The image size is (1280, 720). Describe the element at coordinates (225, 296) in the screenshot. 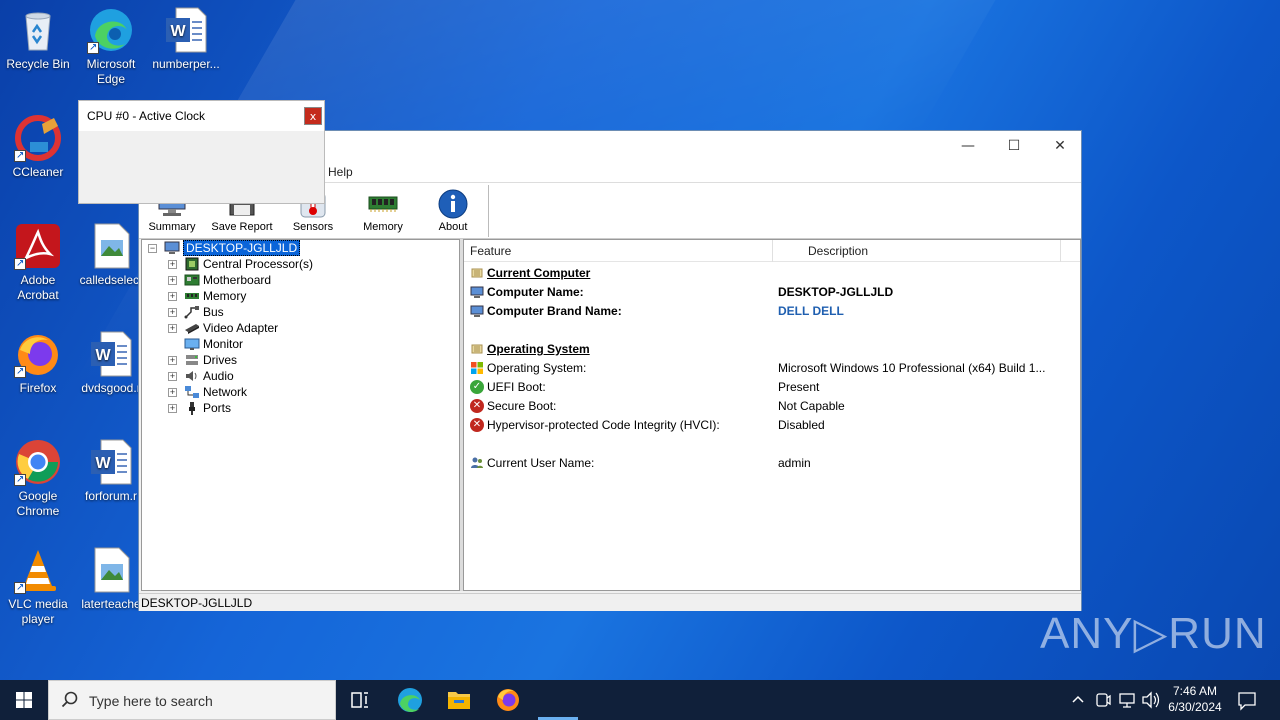

I see `tree-item-label: Memory` at that location.